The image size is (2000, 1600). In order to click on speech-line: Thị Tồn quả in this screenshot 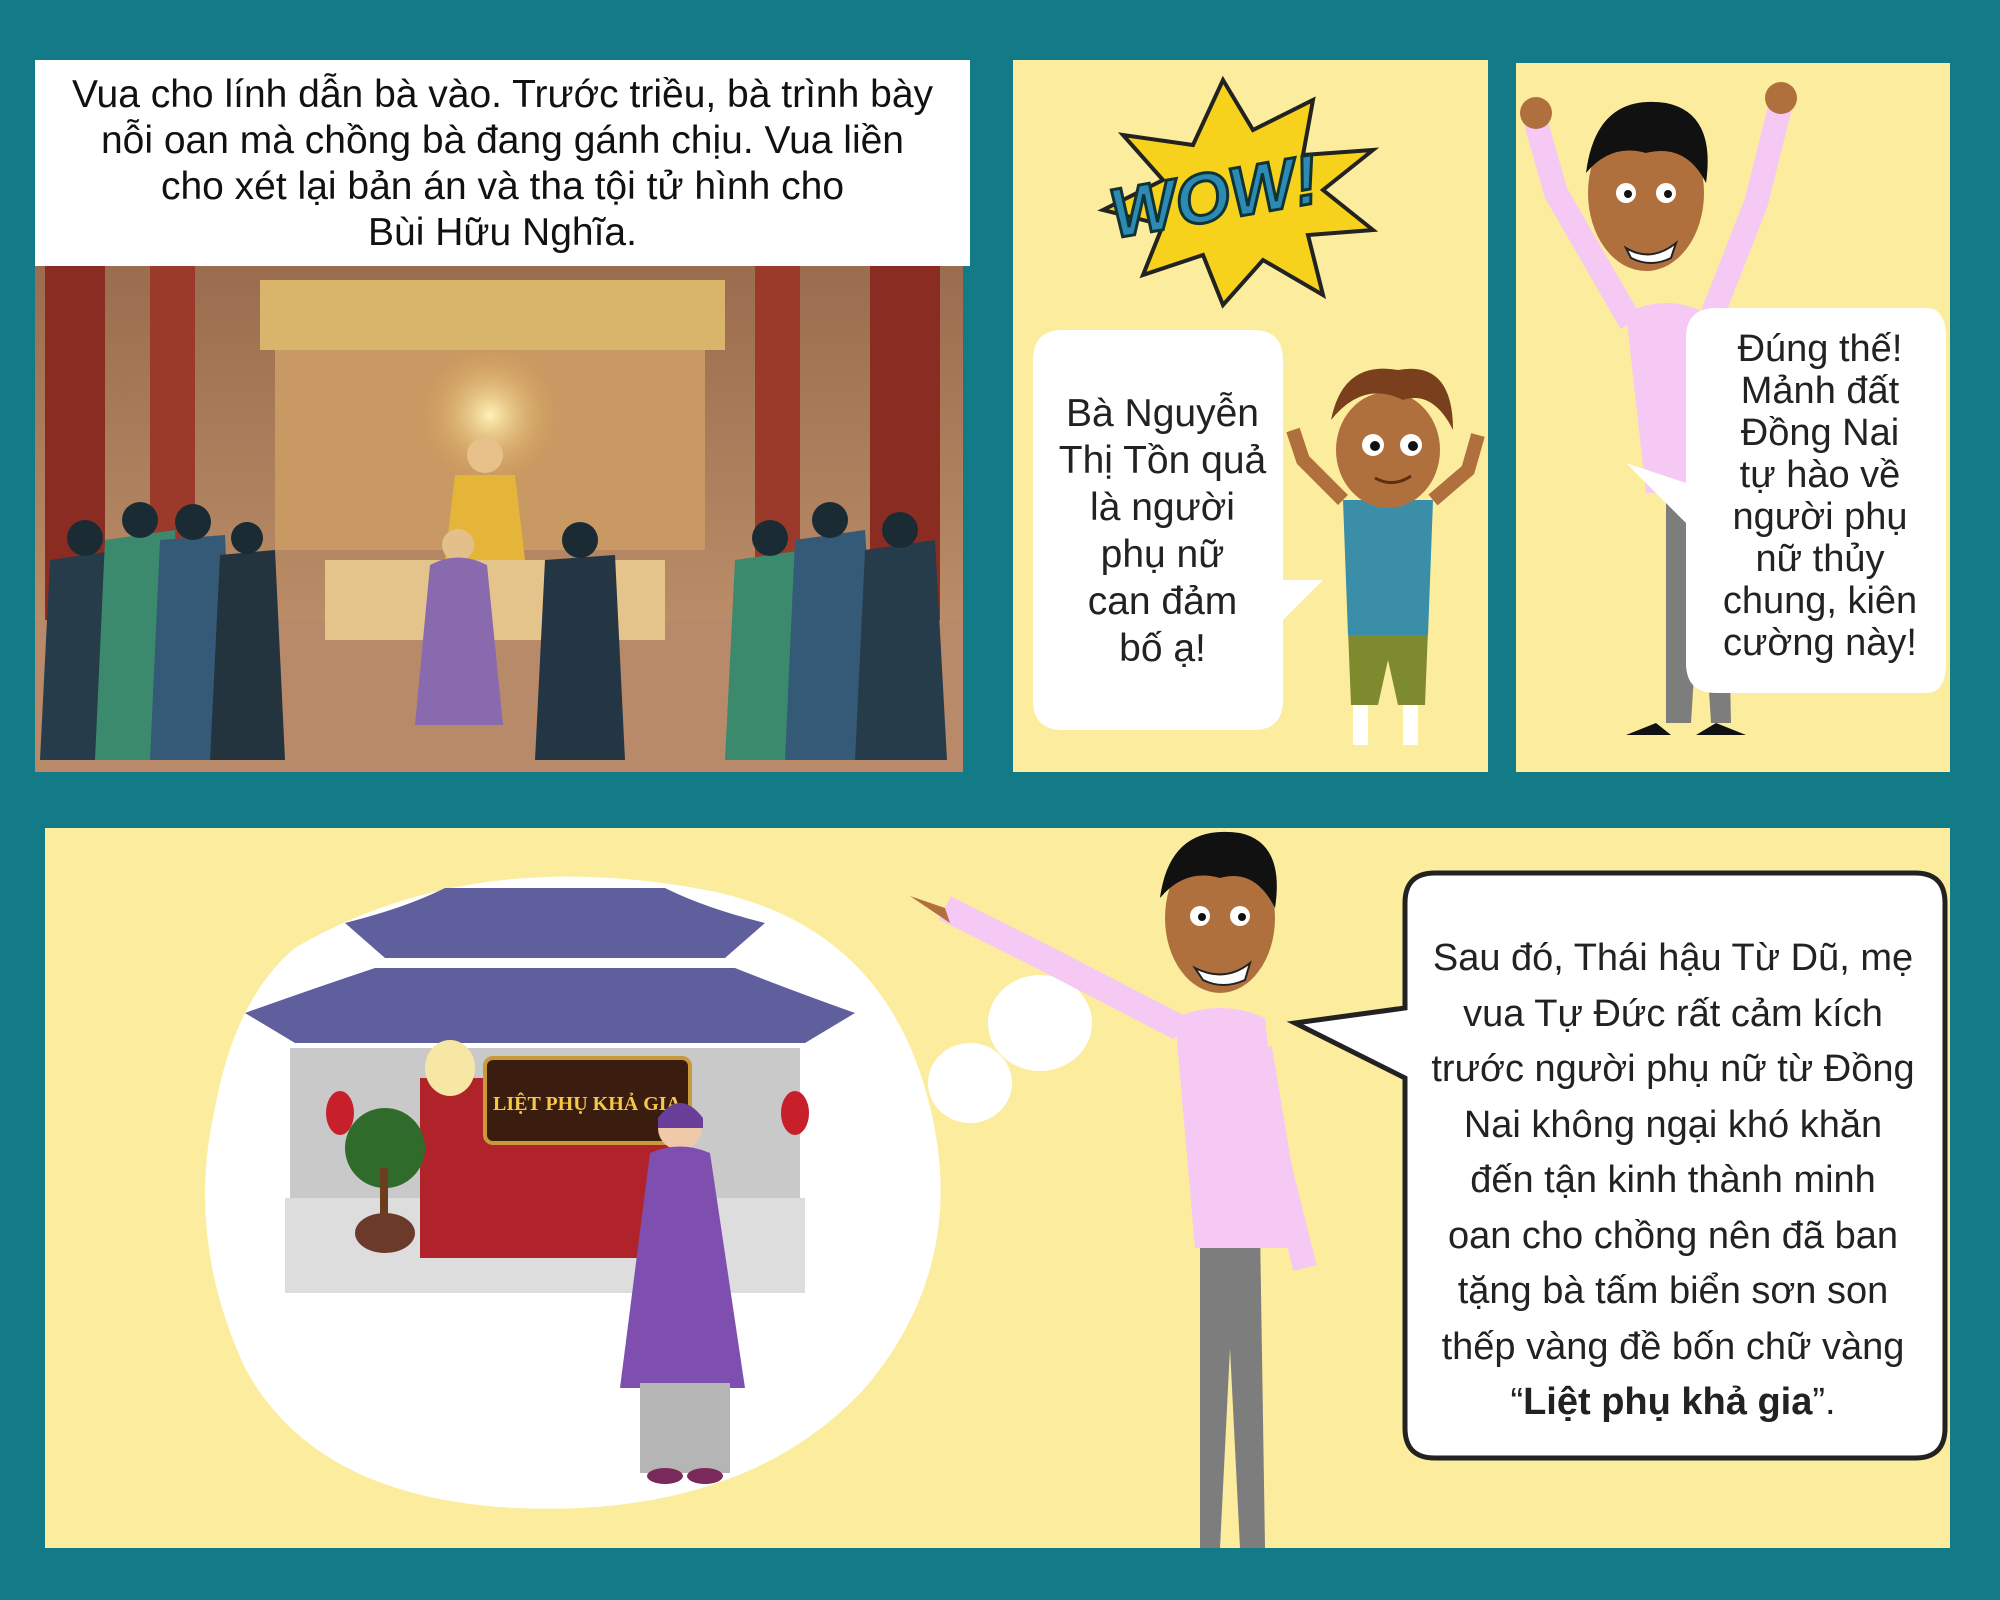, I will do `click(1162, 460)`.